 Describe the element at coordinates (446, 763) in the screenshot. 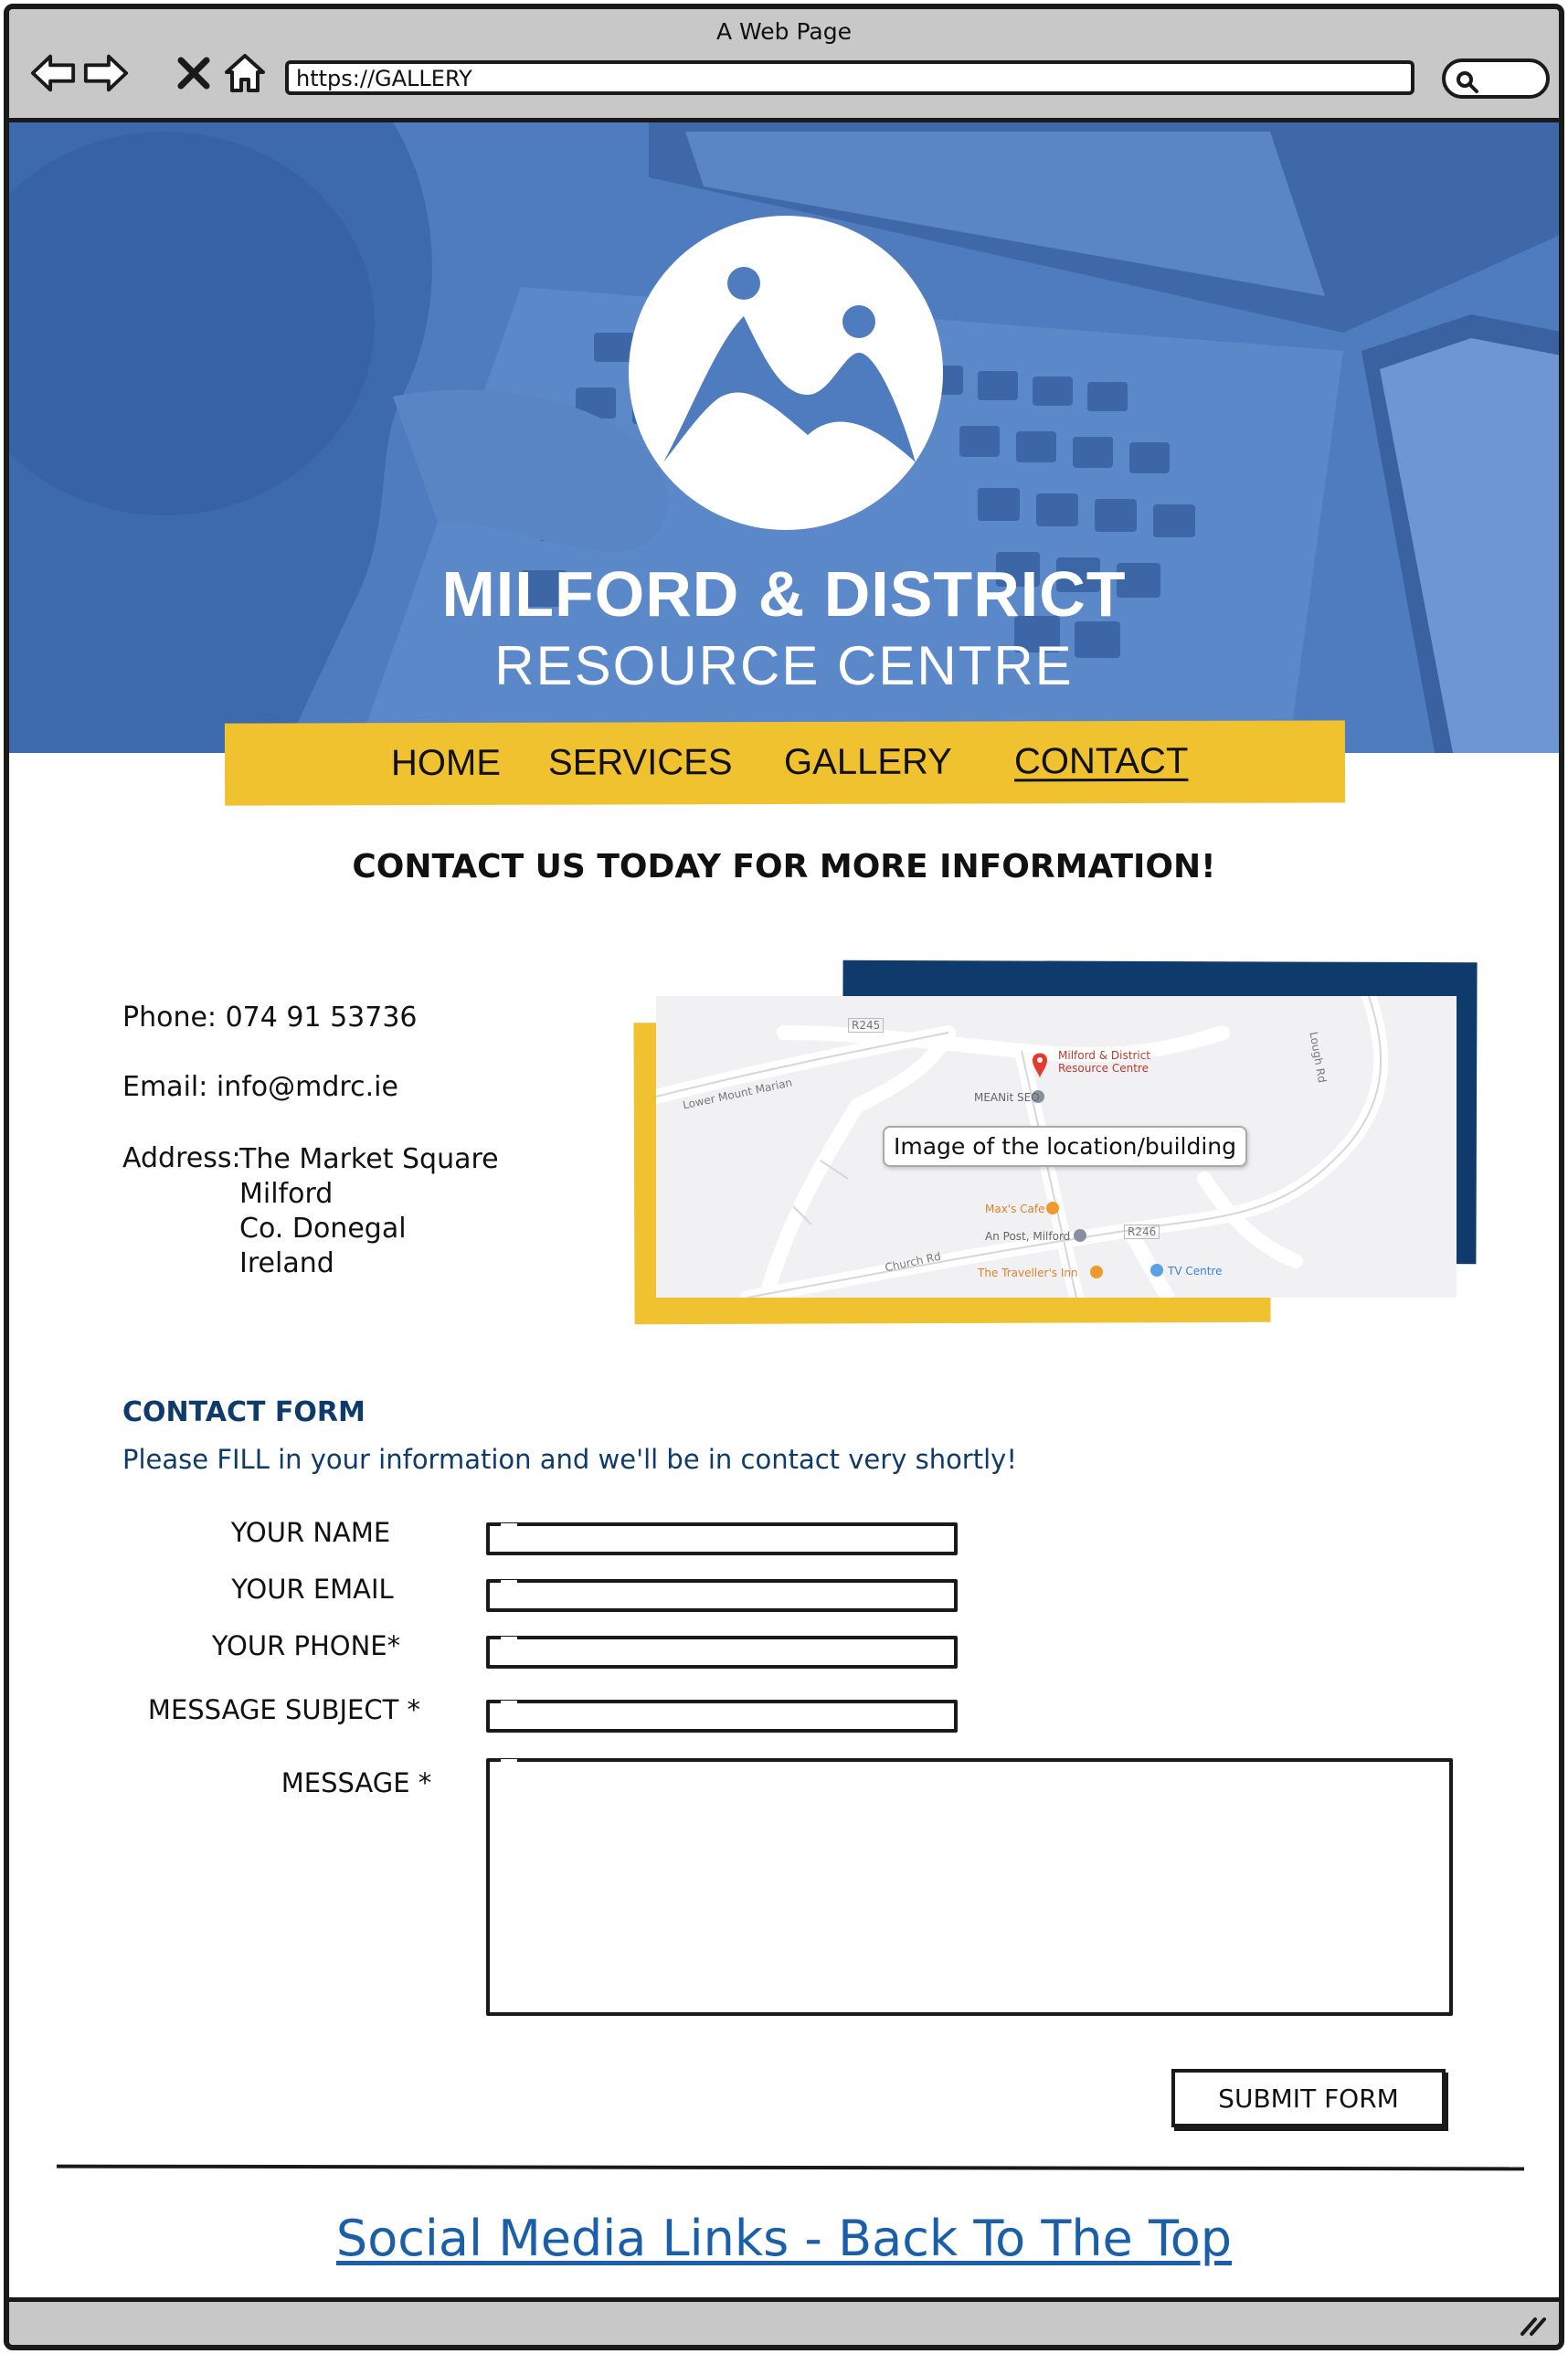

I see `nav-item-home: HOME` at that location.